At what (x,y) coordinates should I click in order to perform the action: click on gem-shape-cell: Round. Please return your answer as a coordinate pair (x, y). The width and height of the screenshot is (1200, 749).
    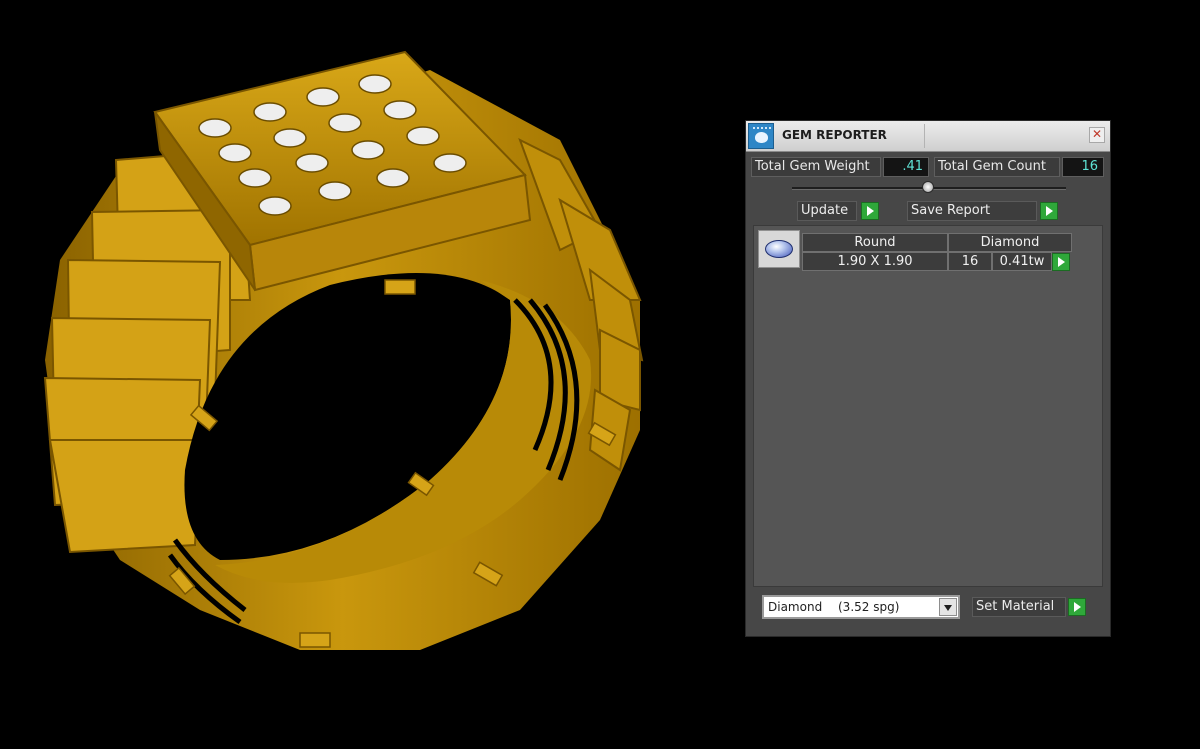
    Looking at the image, I should click on (875, 242).